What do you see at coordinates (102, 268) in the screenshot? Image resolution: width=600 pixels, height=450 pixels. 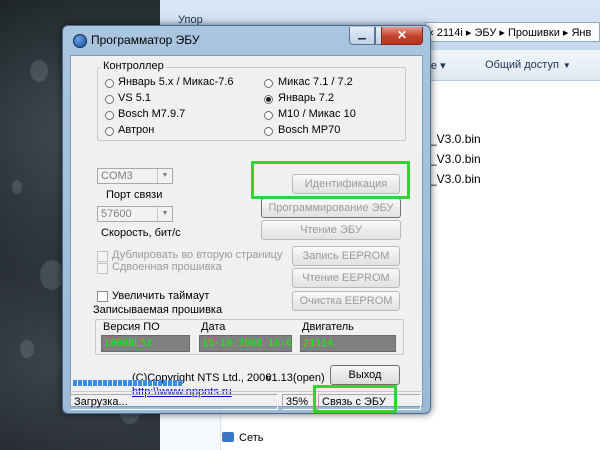 I see `double-firmware-checkbox` at bounding box center [102, 268].